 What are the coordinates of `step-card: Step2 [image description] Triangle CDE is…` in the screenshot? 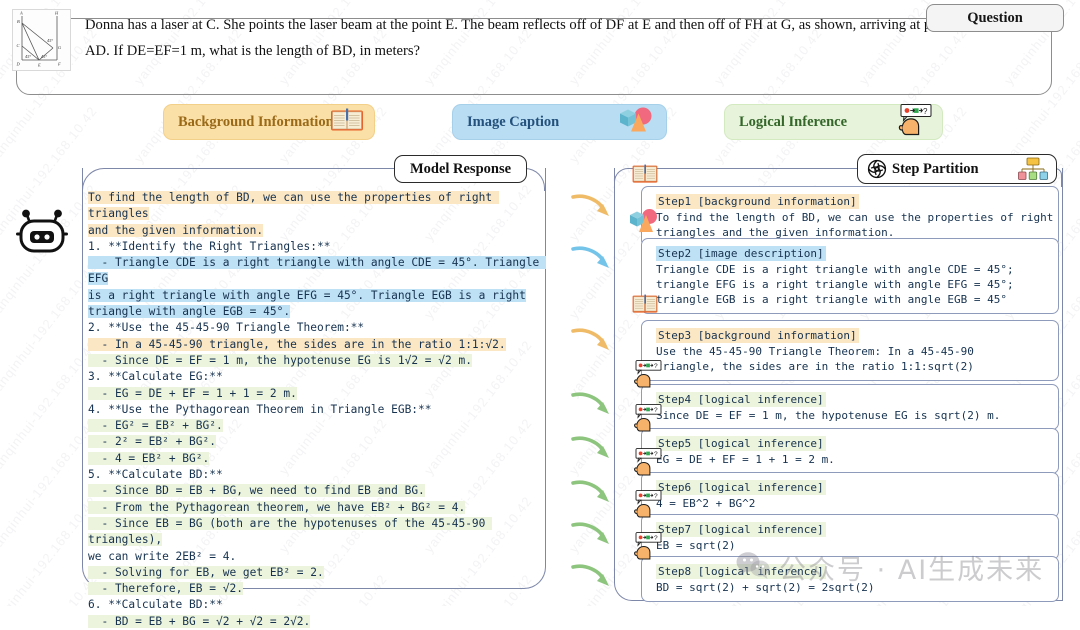 It's located at (850, 276).